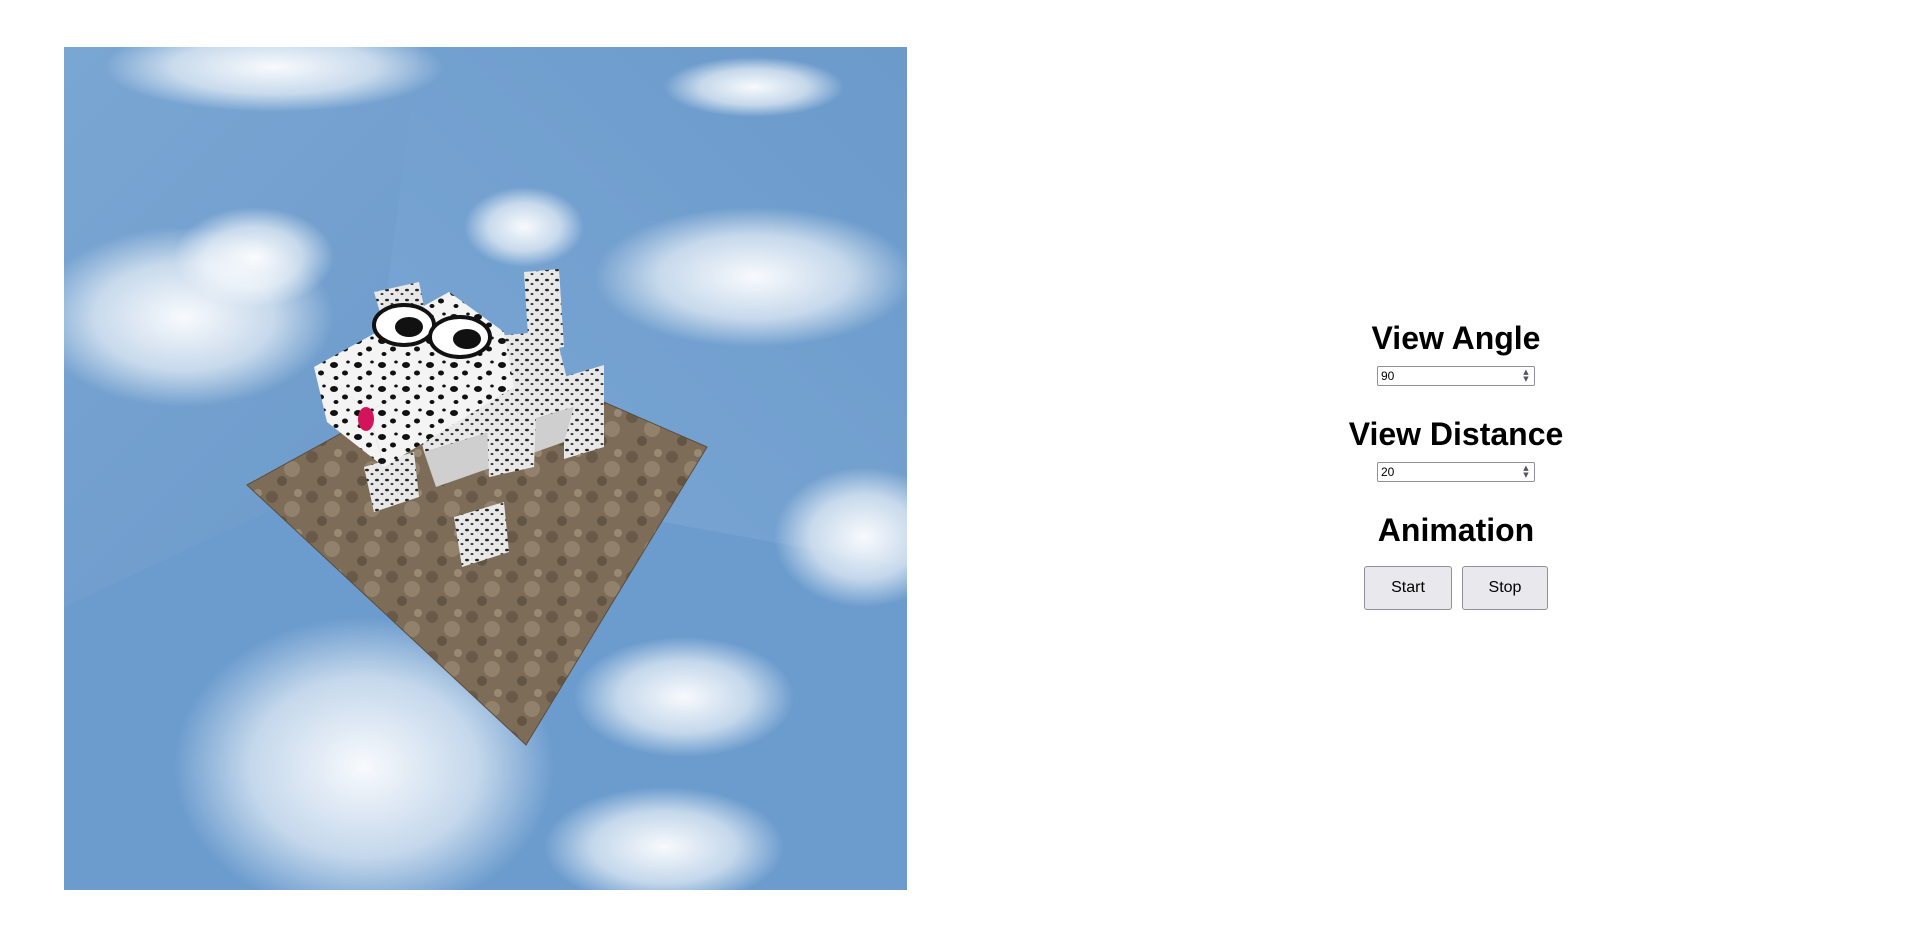 This screenshot has height=927, width=1919. I want to click on stop-button: Stop, so click(1505, 588).